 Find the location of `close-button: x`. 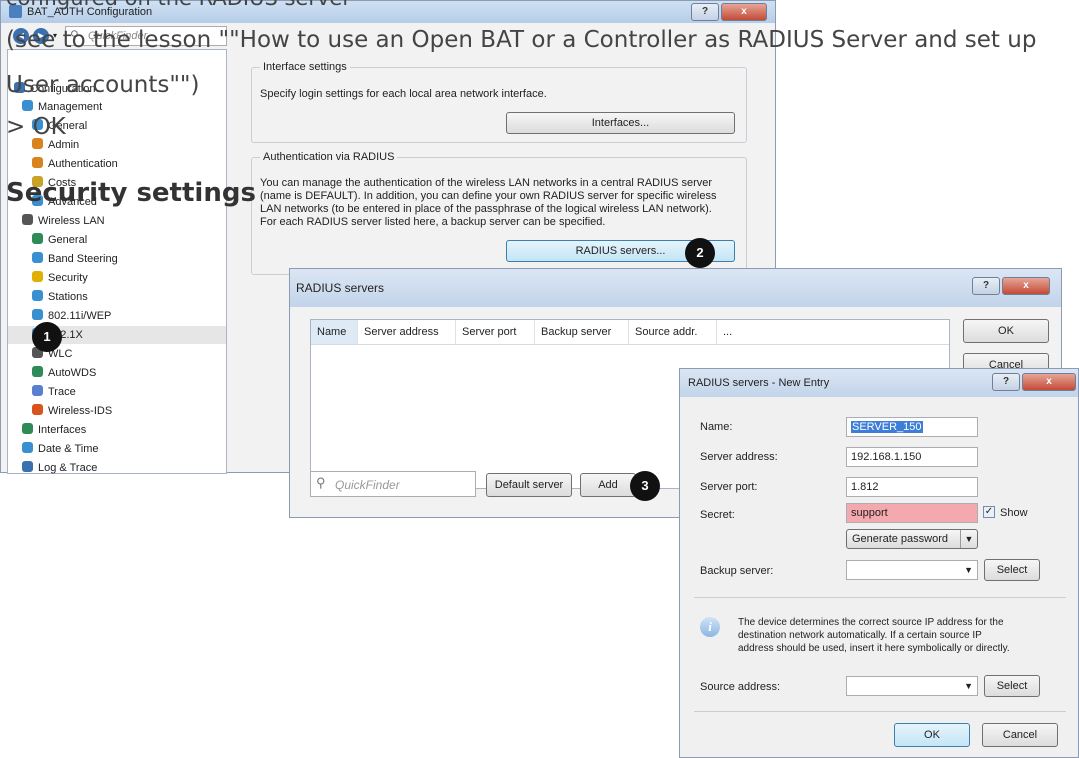

close-button: x is located at coordinates (744, 12).